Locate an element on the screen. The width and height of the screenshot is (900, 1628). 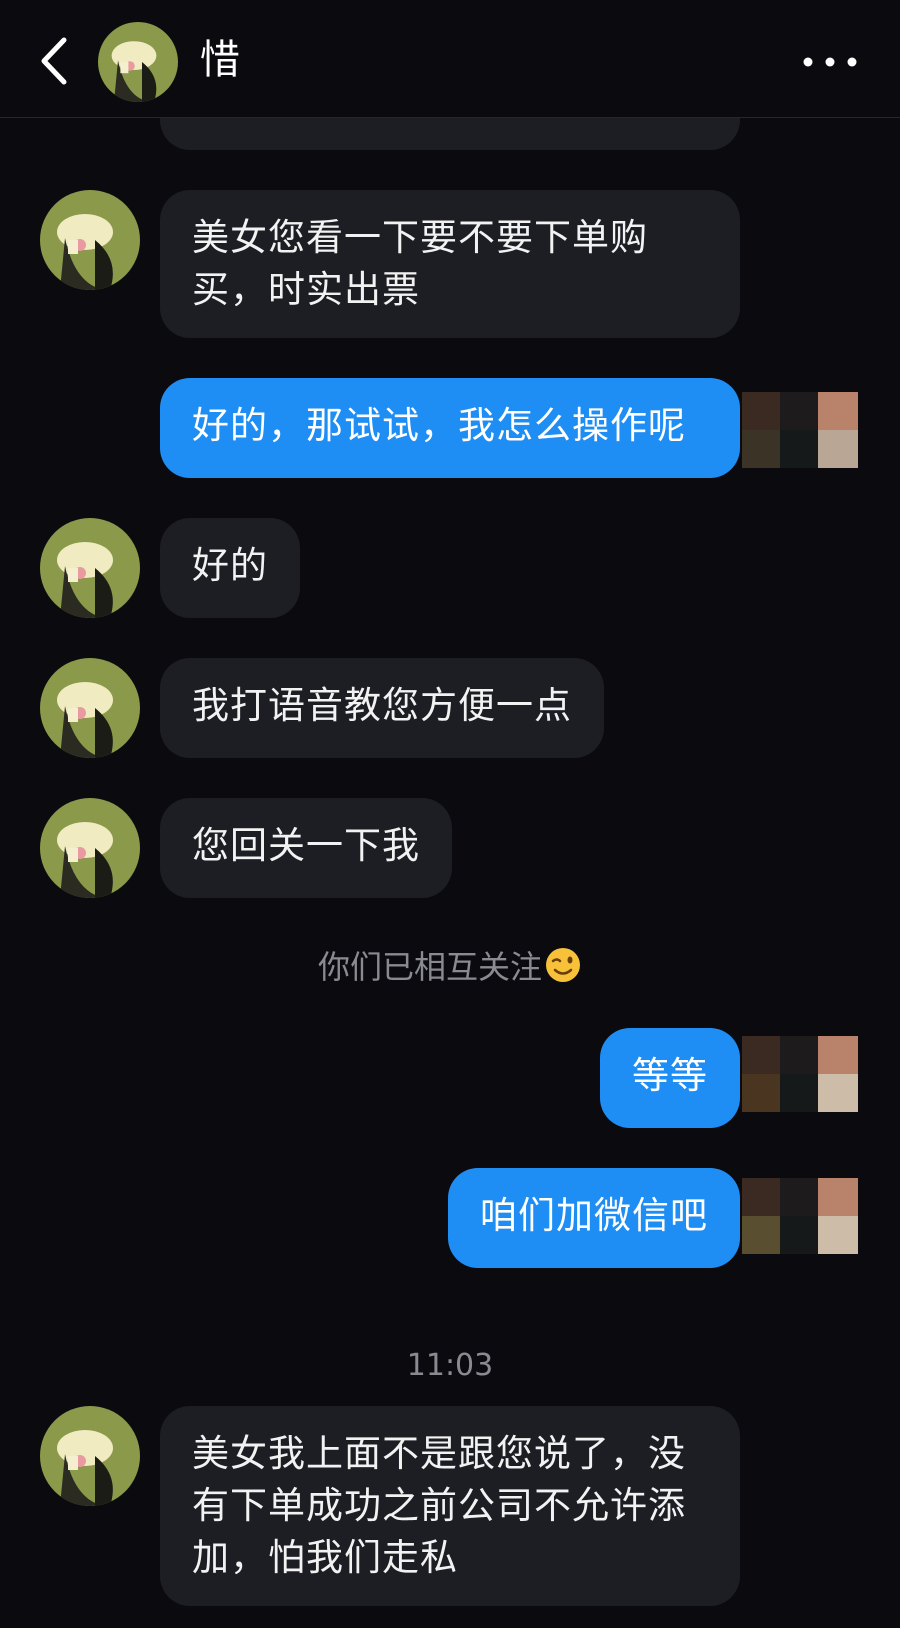
mutual-follow-notice: 你们已相互关注 is located at coordinates (450, 967).